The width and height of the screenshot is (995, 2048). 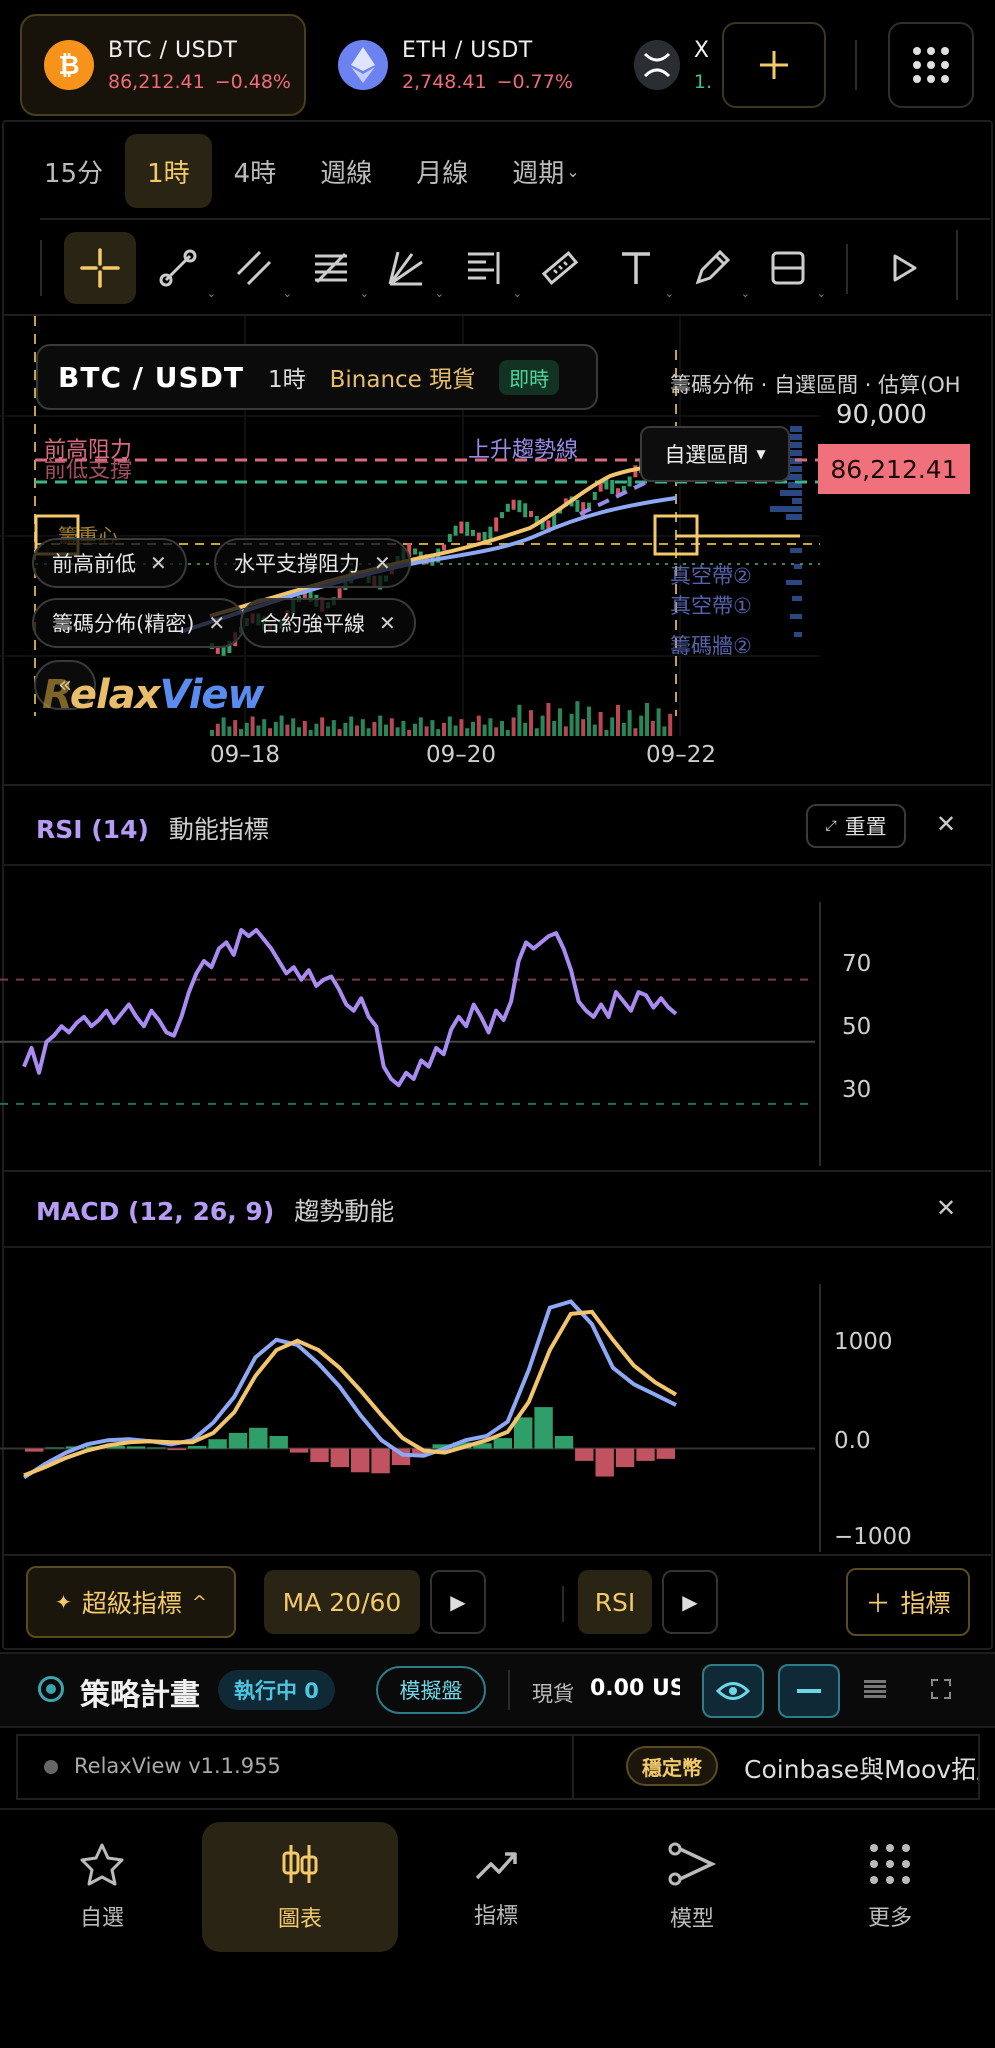 I want to click on pair-tab-eth: ETH / USDT 2,748.41 −0.77%, so click(x=461, y=65).